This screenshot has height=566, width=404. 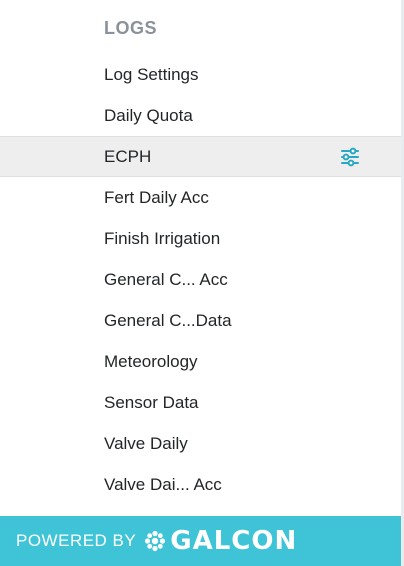 I want to click on menu-item-label: Daily Quota, so click(x=148, y=115).